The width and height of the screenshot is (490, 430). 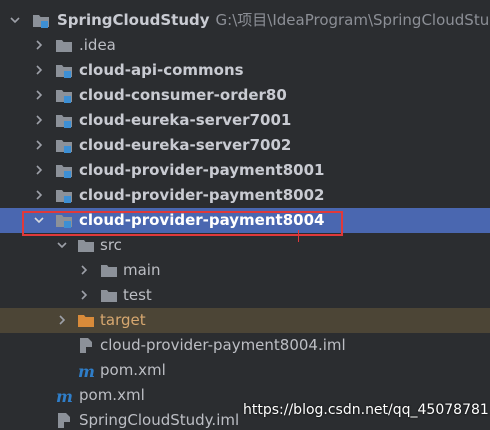 What do you see at coordinates (142, 270) in the screenshot?
I see `tree-item-label: main` at bounding box center [142, 270].